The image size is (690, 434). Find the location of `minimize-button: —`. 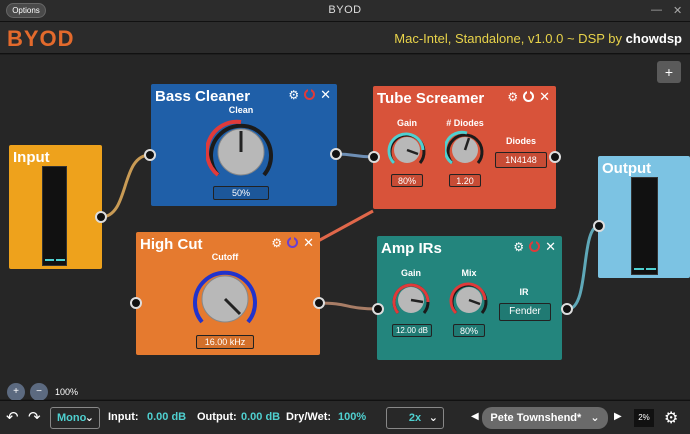

minimize-button: — is located at coordinates (656, 10).